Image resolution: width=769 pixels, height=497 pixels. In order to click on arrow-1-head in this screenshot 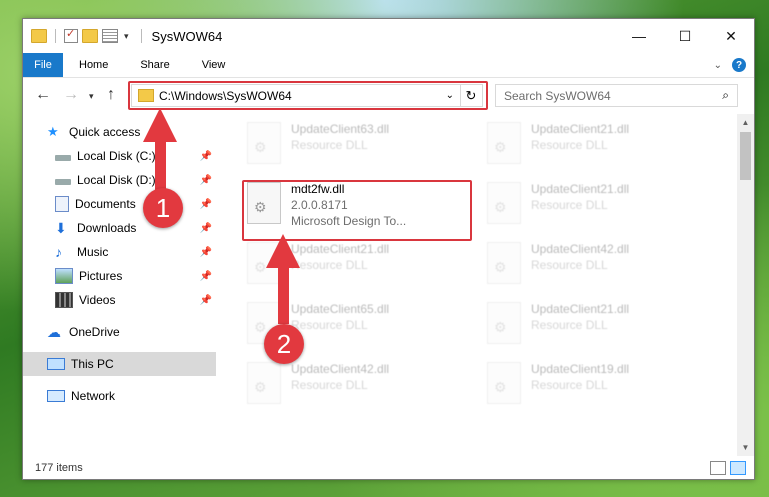, I will do `click(160, 125)`.